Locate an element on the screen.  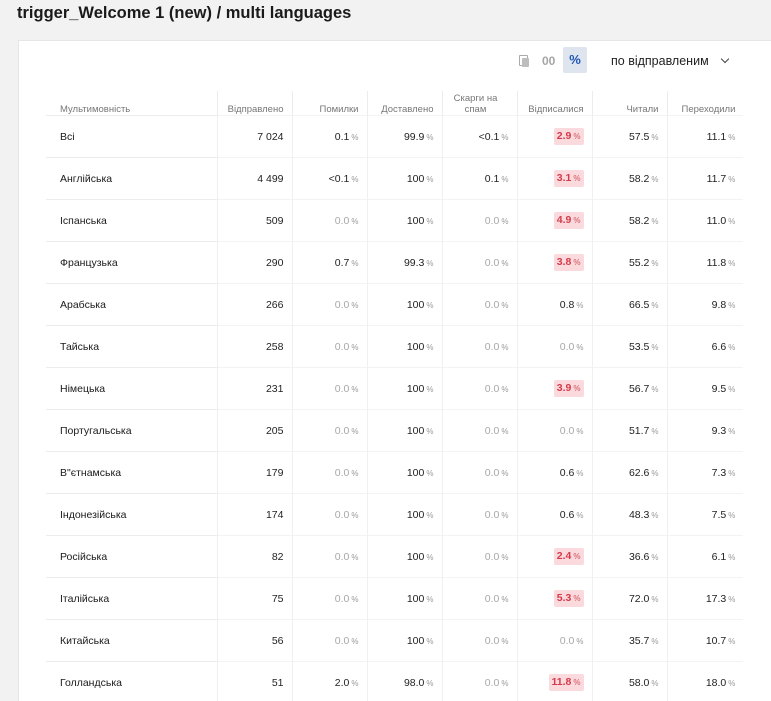
errors-value: 0.0 is located at coordinates (342, 515).